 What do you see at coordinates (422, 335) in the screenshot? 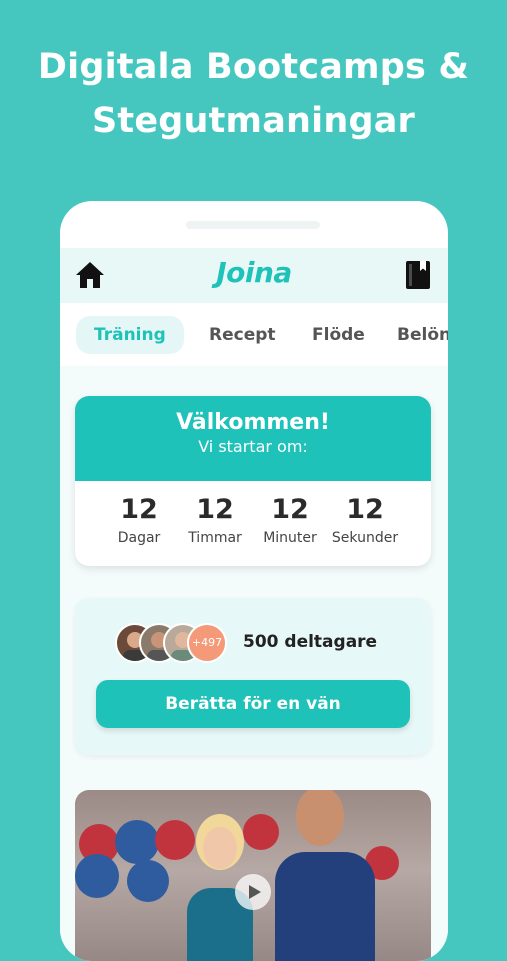
I see `tab-belon: Belön` at bounding box center [422, 335].